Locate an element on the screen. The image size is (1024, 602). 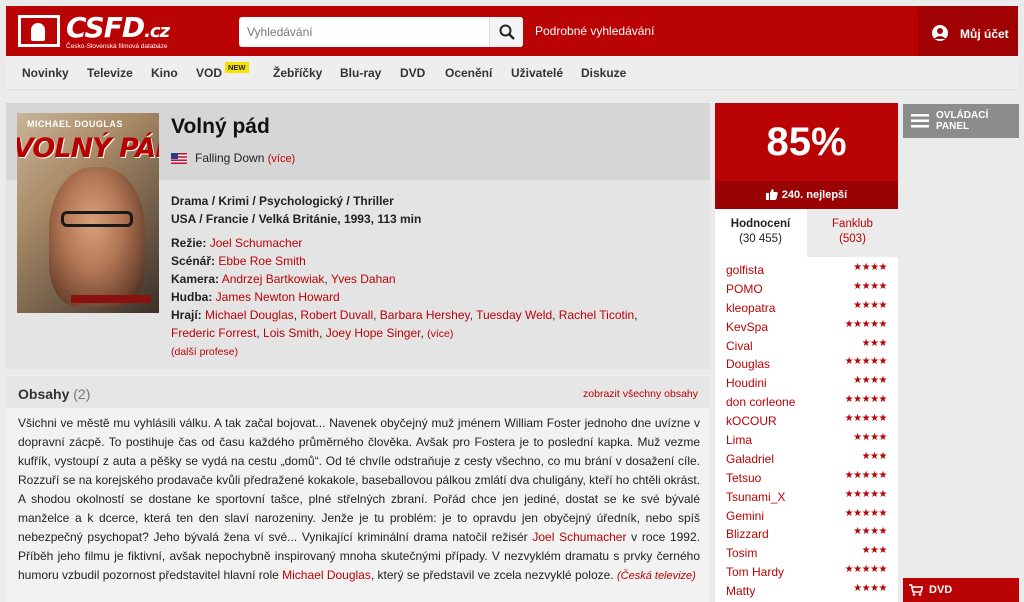
nav-dvd: DVD is located at coordinates (412, 73).